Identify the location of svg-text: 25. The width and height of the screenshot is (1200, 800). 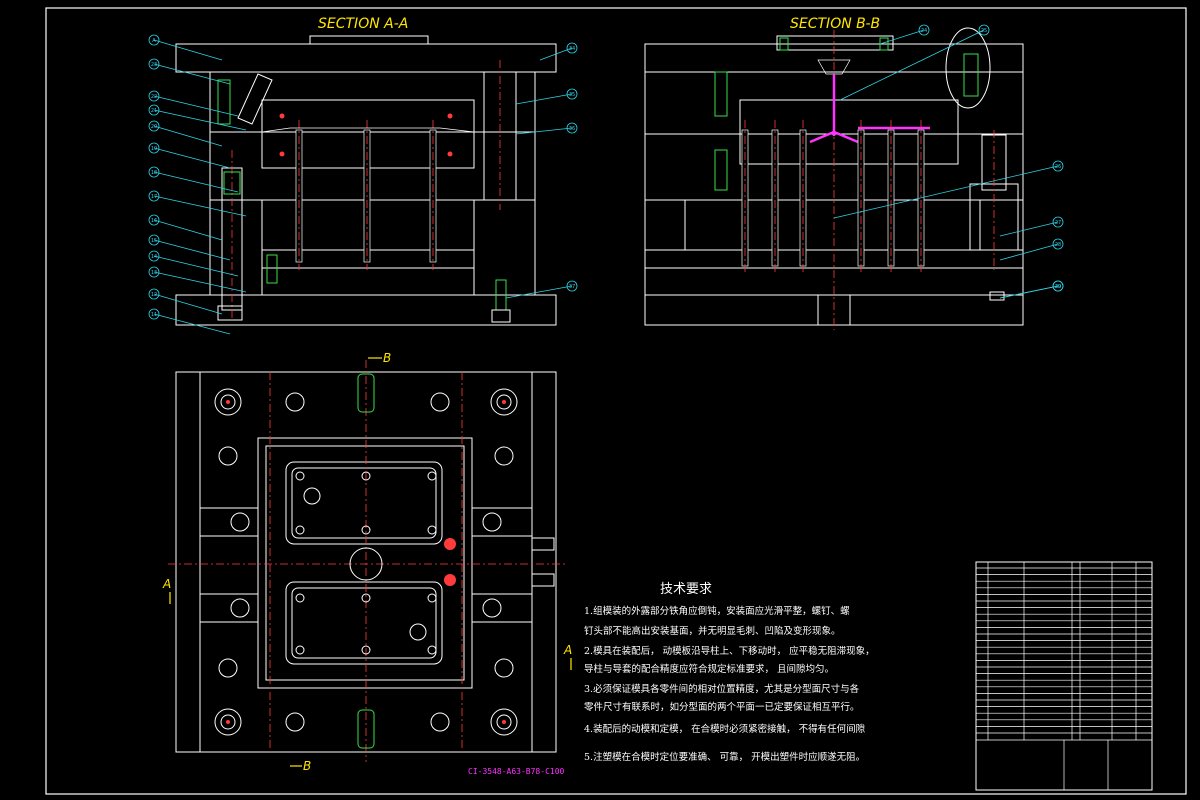
(984, 31).